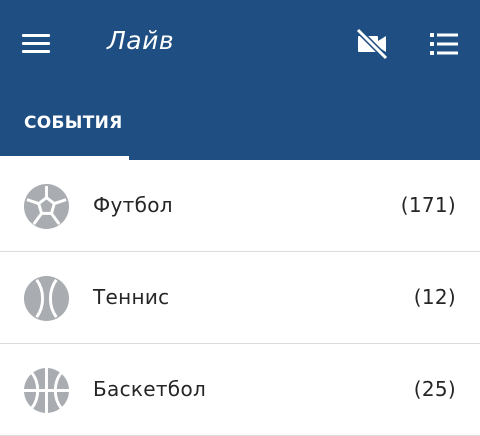 This screenshot has width=480, height=436. What do you see at coordinates (36, 43) in the screenshot?
I see `hamburger-menu-icon` at bounding box center [36, 43].